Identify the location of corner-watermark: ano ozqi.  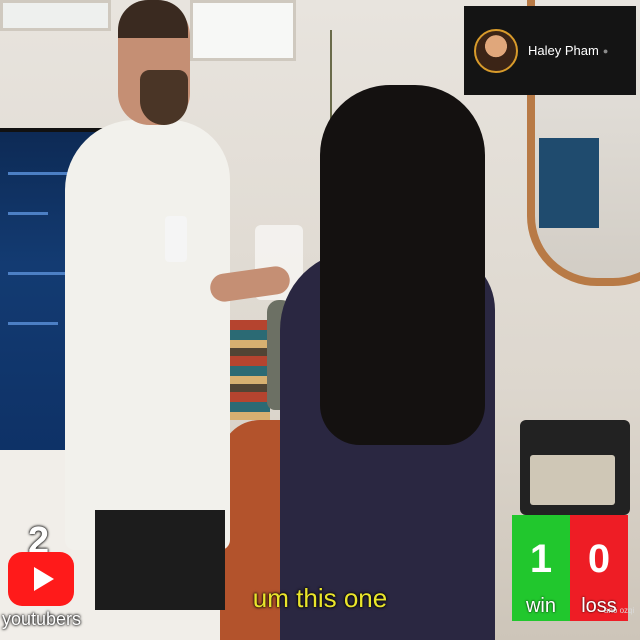
(619, 610).